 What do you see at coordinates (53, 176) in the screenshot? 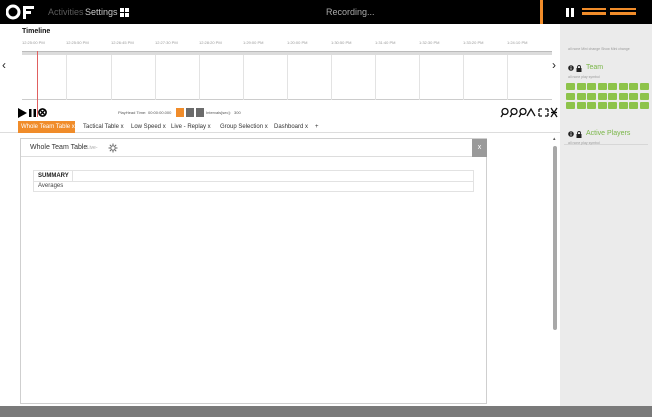
I see `summary-header: SUMMARY` at bounding box center [53, 176].